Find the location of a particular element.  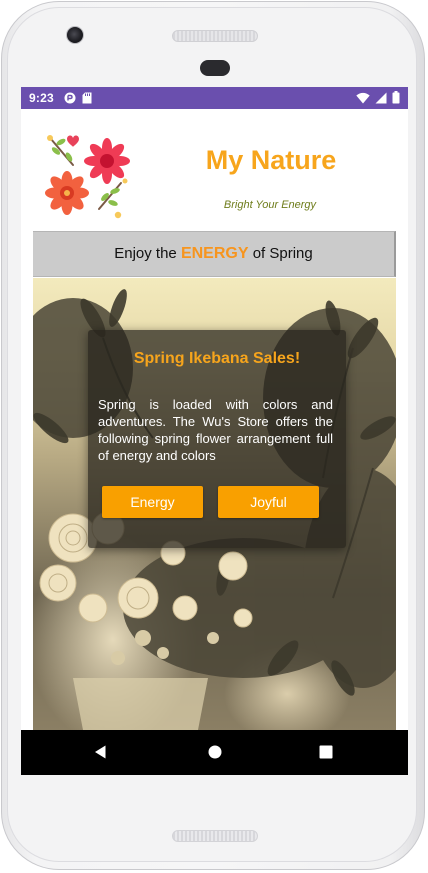

banner-highlight: ENERGY is located at coordinates (214, 253).